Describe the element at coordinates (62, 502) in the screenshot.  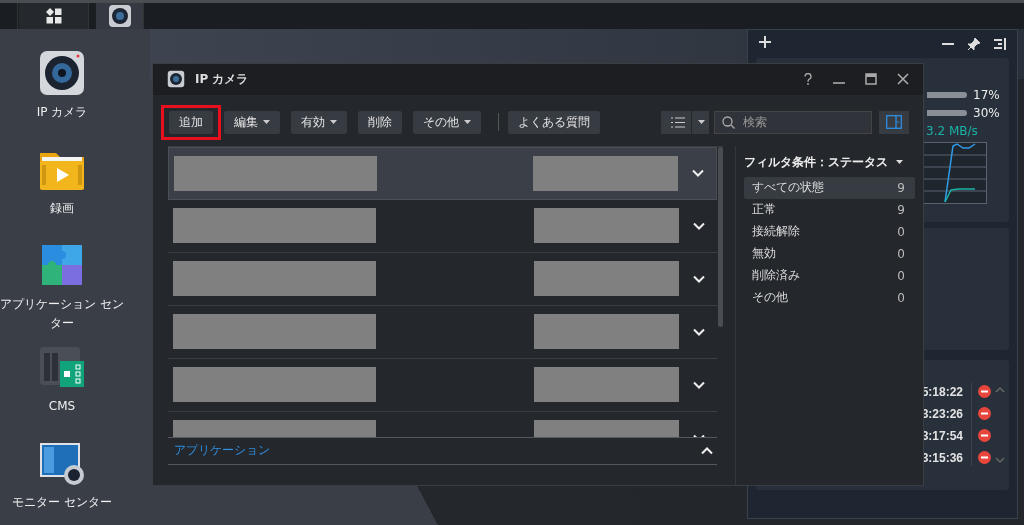
I see `app-label: モニター センター` at that location.